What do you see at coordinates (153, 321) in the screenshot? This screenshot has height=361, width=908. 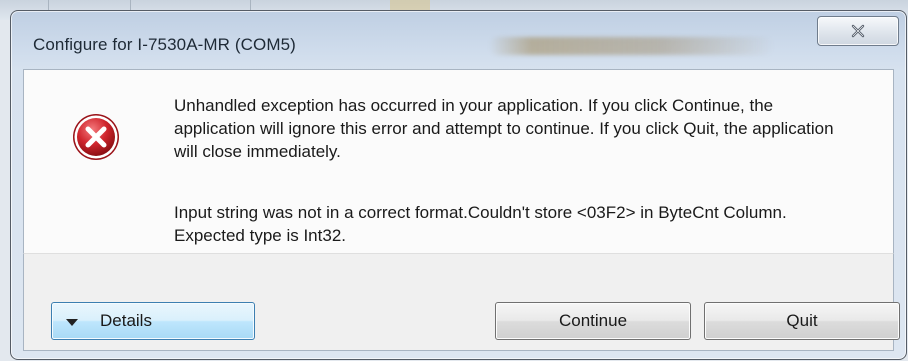 I see `details-button: Details` at bounding box center [153, 321].